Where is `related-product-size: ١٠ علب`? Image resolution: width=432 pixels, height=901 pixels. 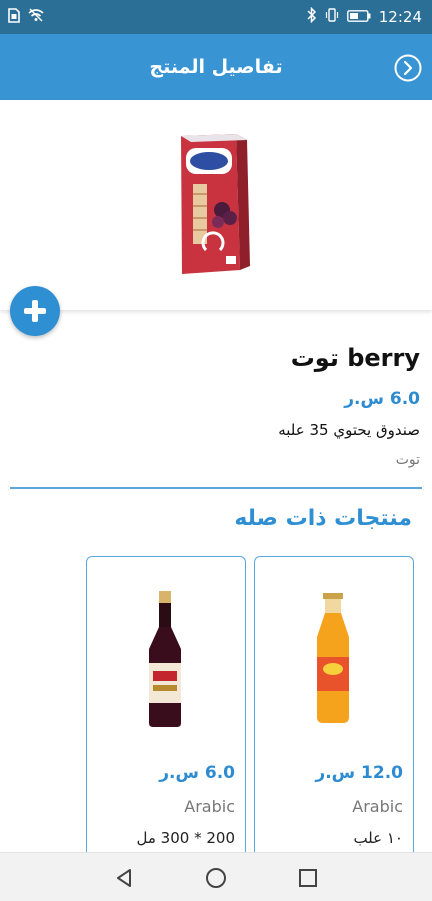 related-product-size: ١٠ علب is located at coordinates (378, 838).